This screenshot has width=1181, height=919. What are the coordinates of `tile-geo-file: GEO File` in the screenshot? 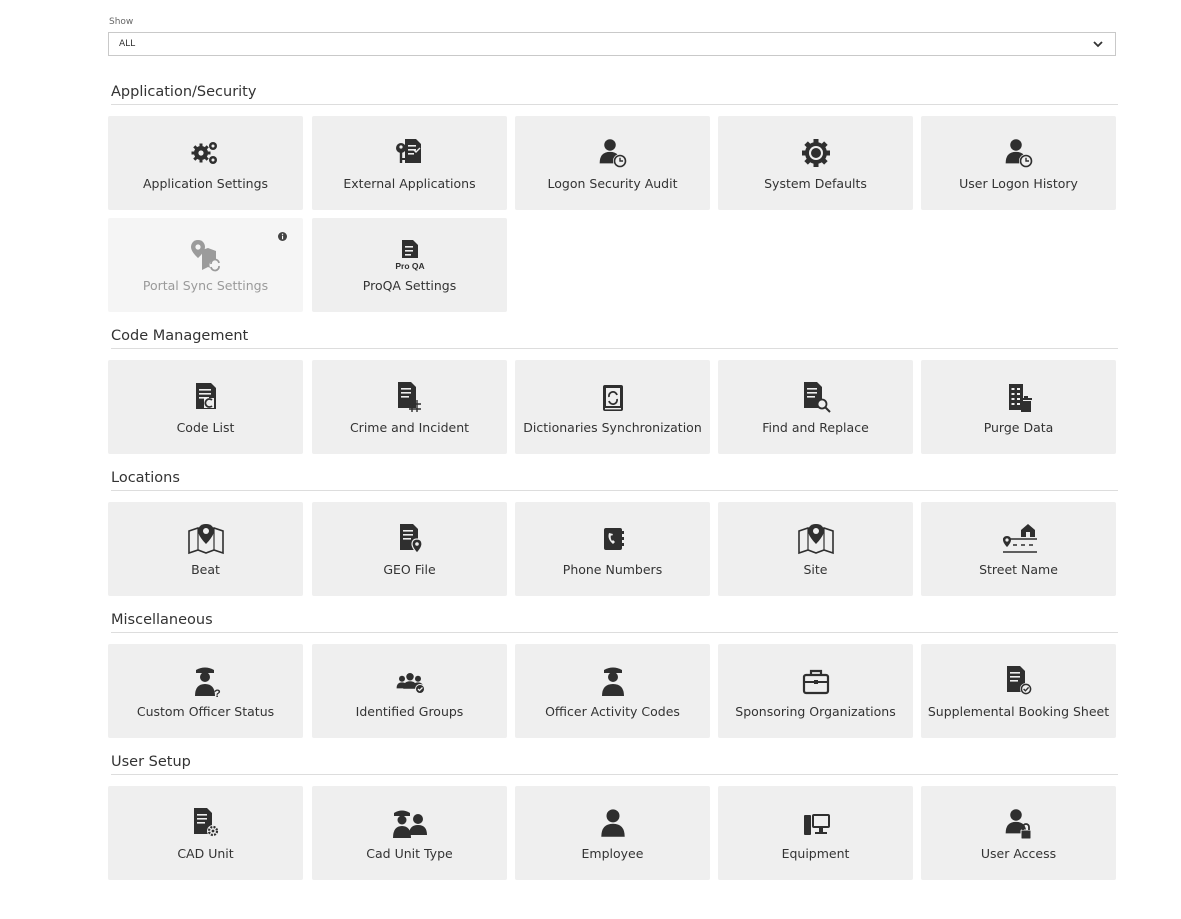 It's located at (409, 549).